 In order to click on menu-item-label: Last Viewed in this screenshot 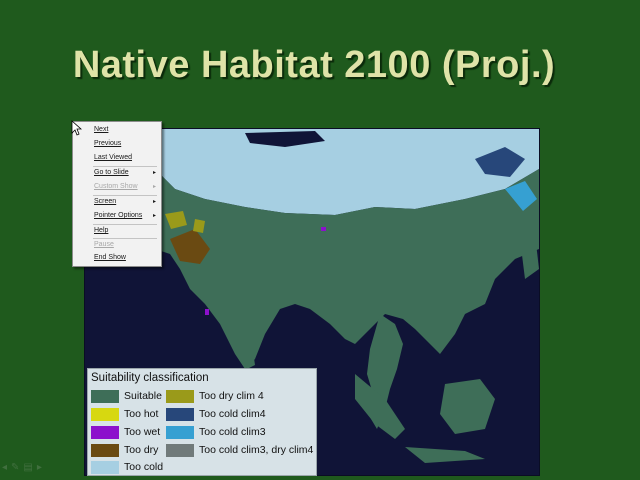, I will do `click(113, 157)`.